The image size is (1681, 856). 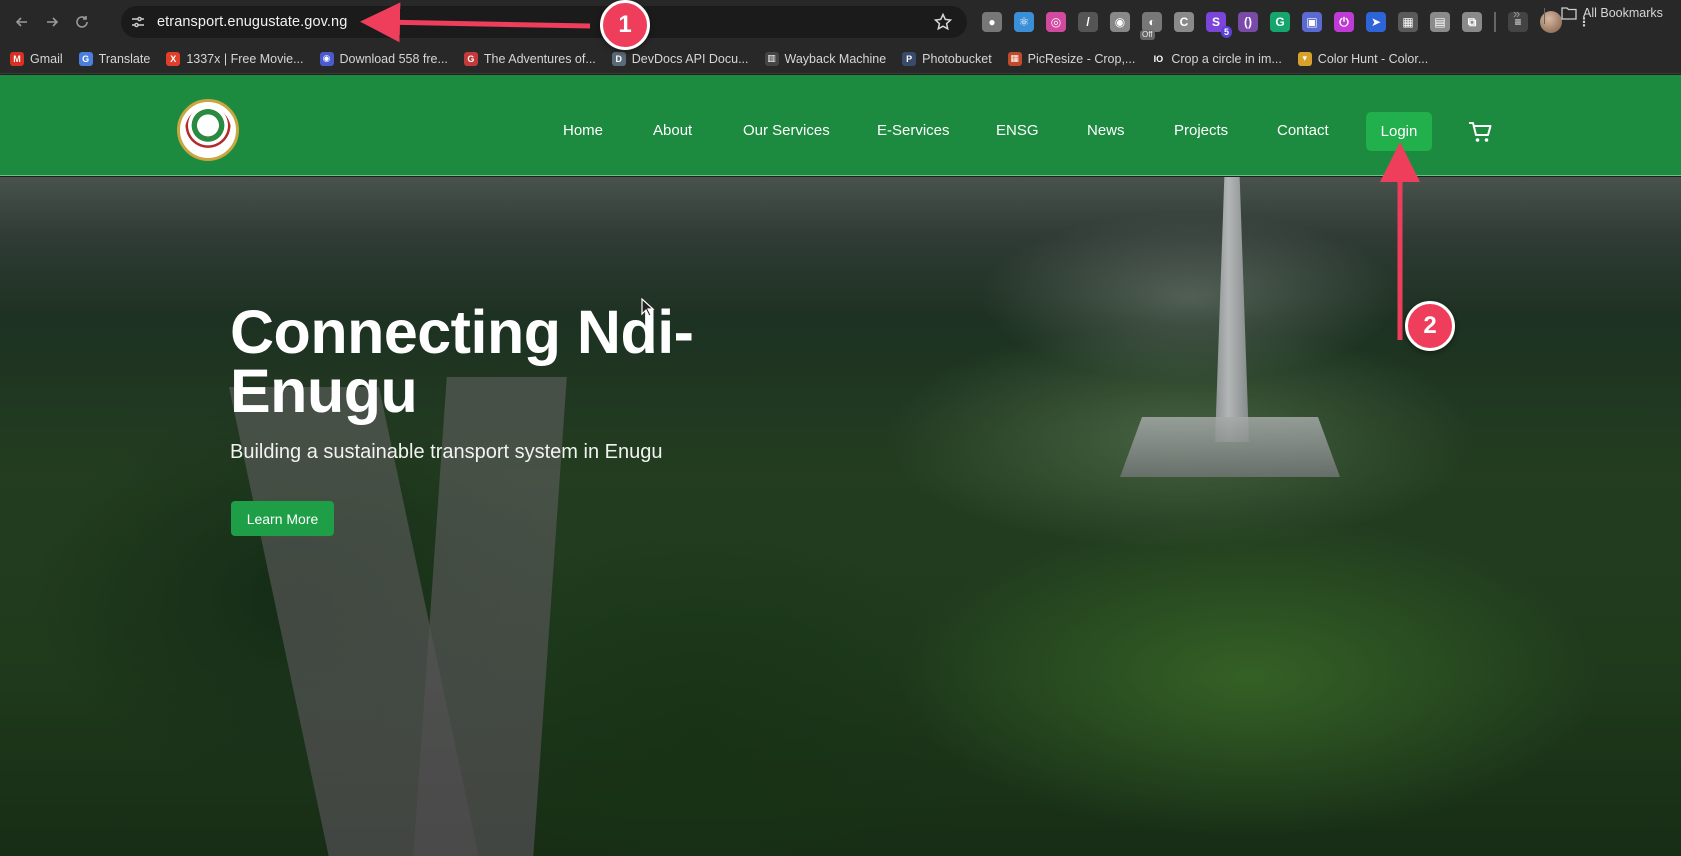 I want to click on folder-icon, so click(x=1569, y=13).